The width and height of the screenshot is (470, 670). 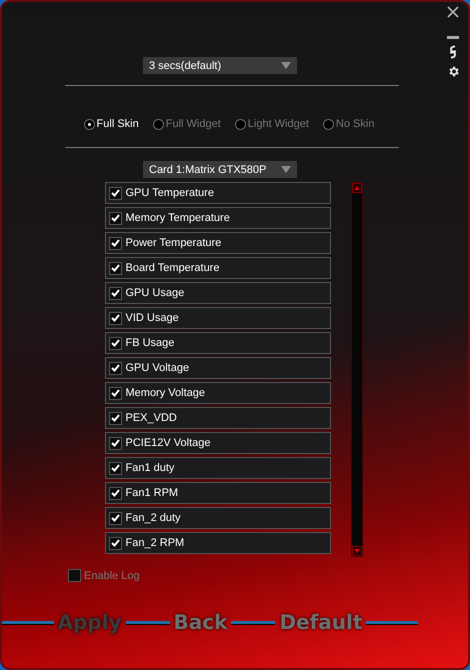 What do you see at coordinates (152, 493) in the screenshot?
I see `monitor-label: Fan1 RPM` at bounding box center [152, 493].